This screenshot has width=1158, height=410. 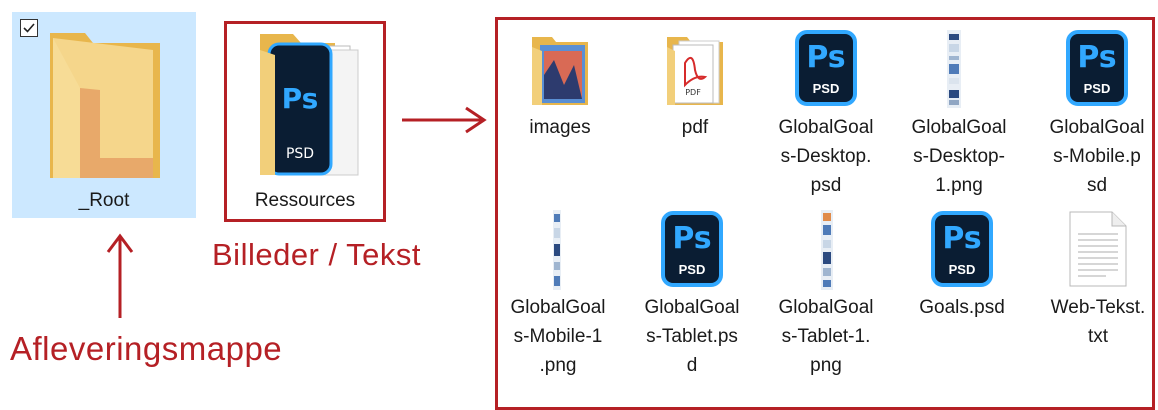 I want to click on svg-text: Ps, so click(x=300, y=98).